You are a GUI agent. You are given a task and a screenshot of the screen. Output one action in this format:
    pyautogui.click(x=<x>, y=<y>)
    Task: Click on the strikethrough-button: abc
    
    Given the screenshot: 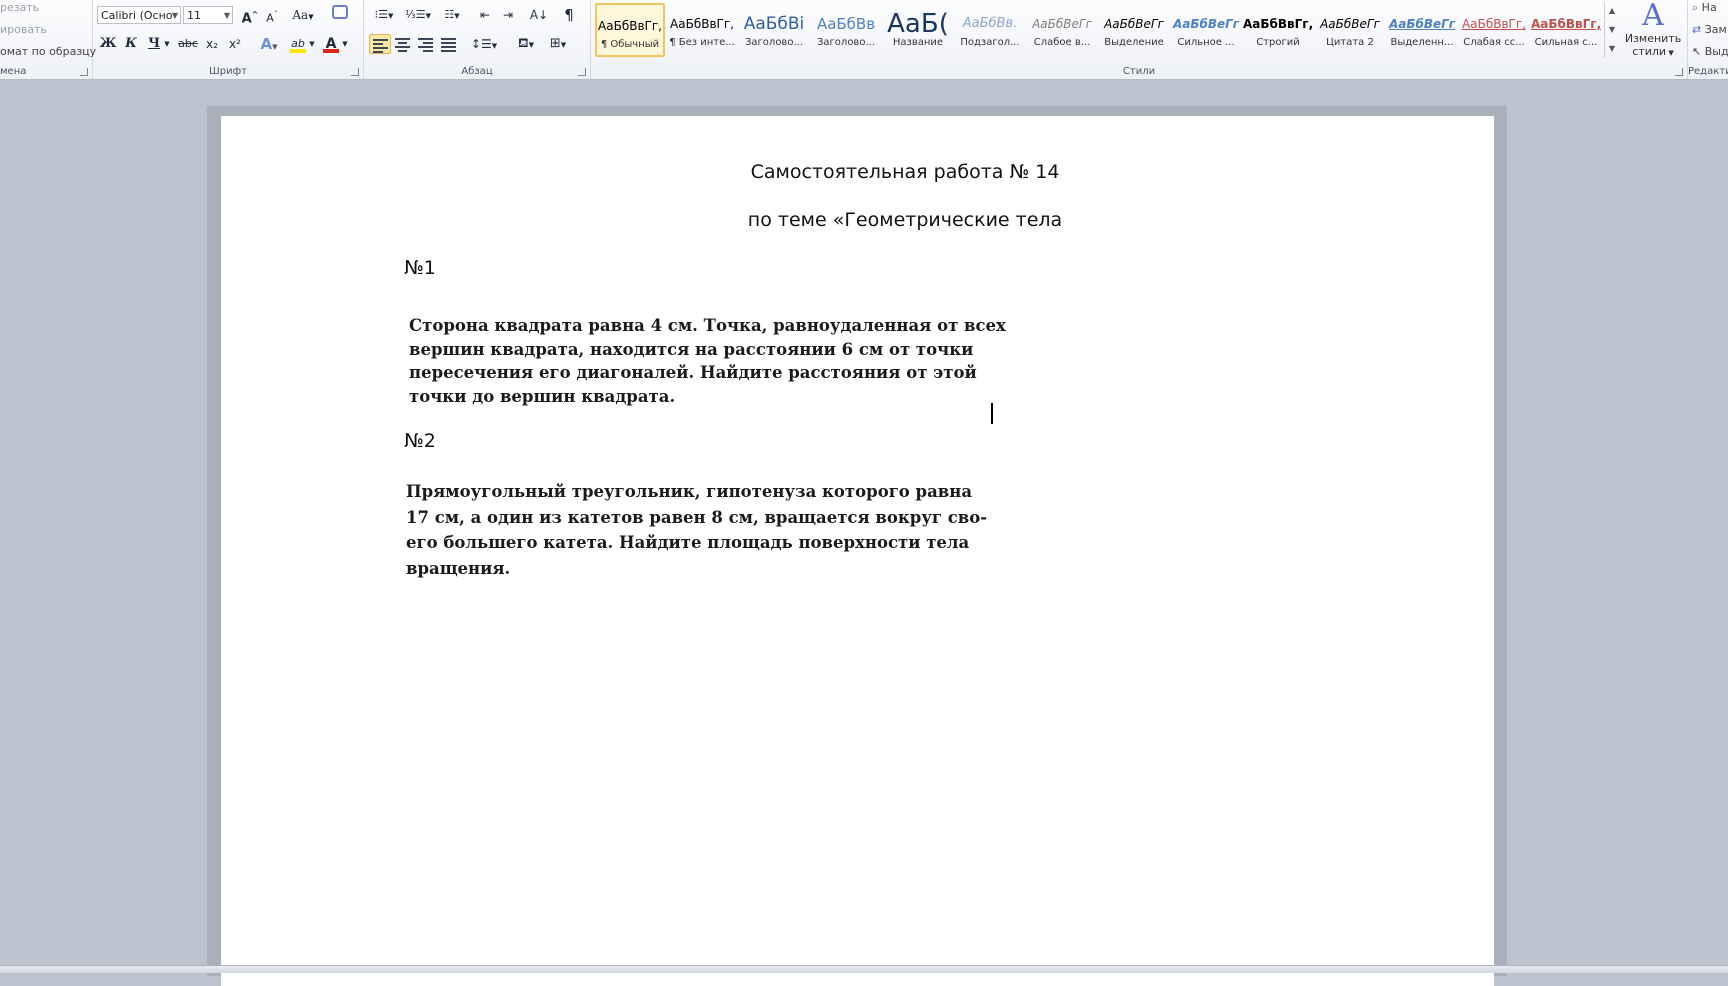 What is the action you would take?
    pyautogui.click(x=188, y=44)
    